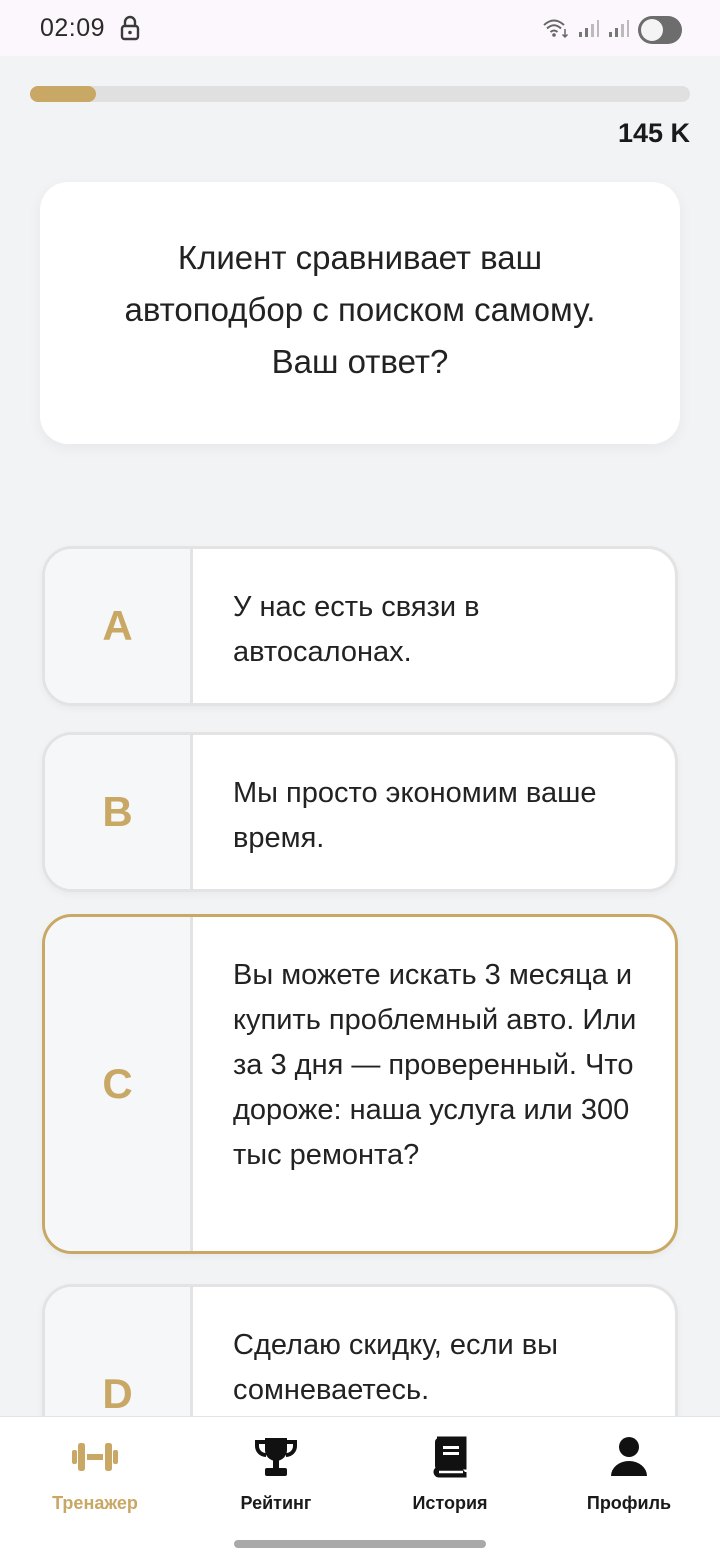 The width and height of the screenshot is (720, 1560). I want to click on status-icons, so click(612, 30).